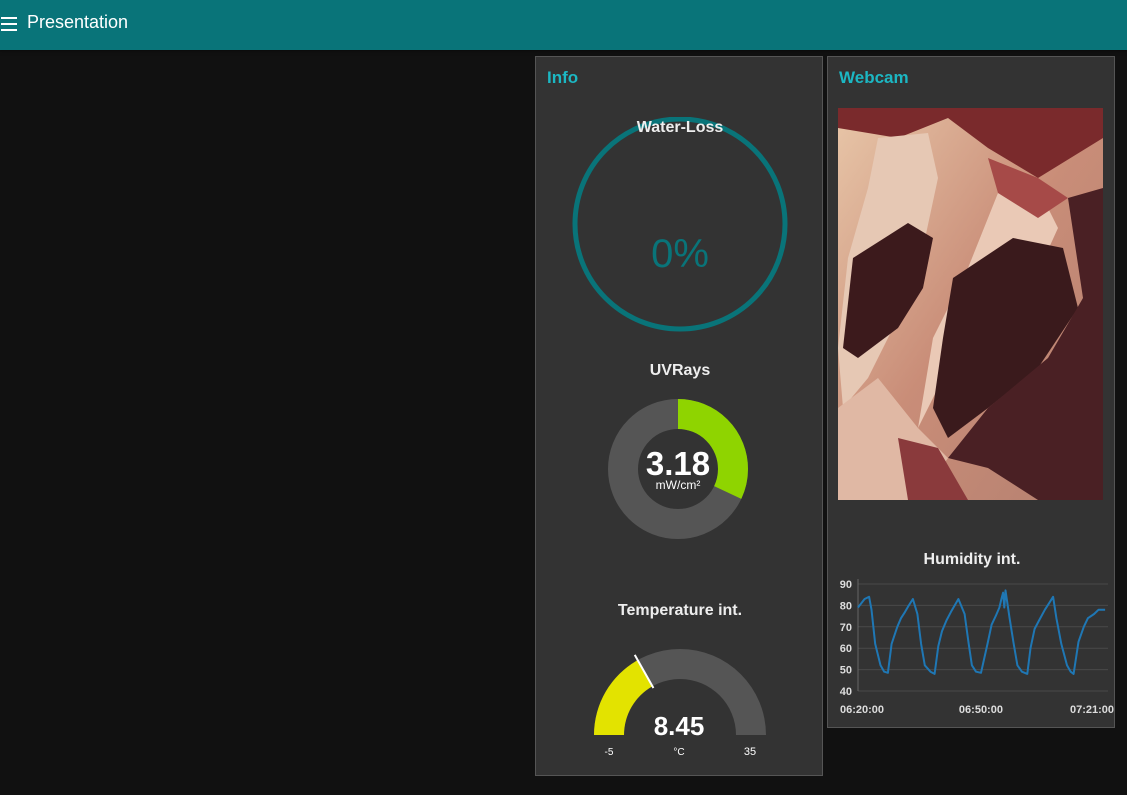 The image size is (1127, 795). I want to click on temperature-min: -5, so click(609, 752).